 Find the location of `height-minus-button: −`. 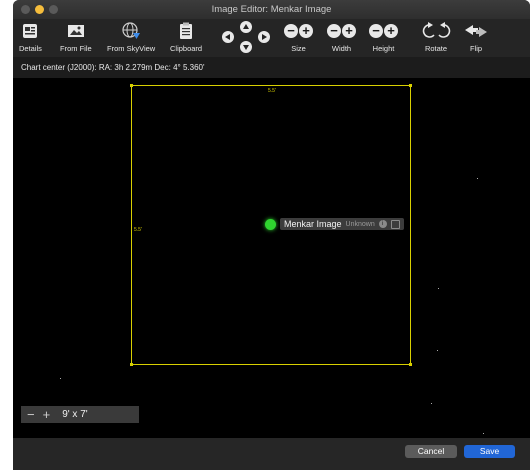

height-minus-button: − is located at coordinates (376, 31).